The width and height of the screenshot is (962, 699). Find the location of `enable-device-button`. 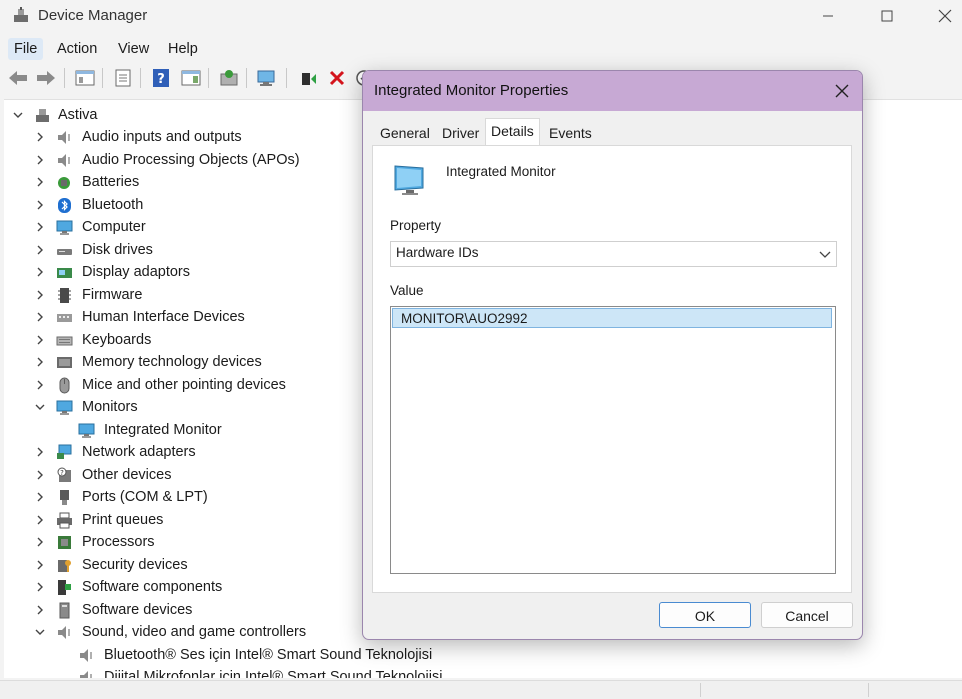

enable-device-button is located at coordinates (309, 78).